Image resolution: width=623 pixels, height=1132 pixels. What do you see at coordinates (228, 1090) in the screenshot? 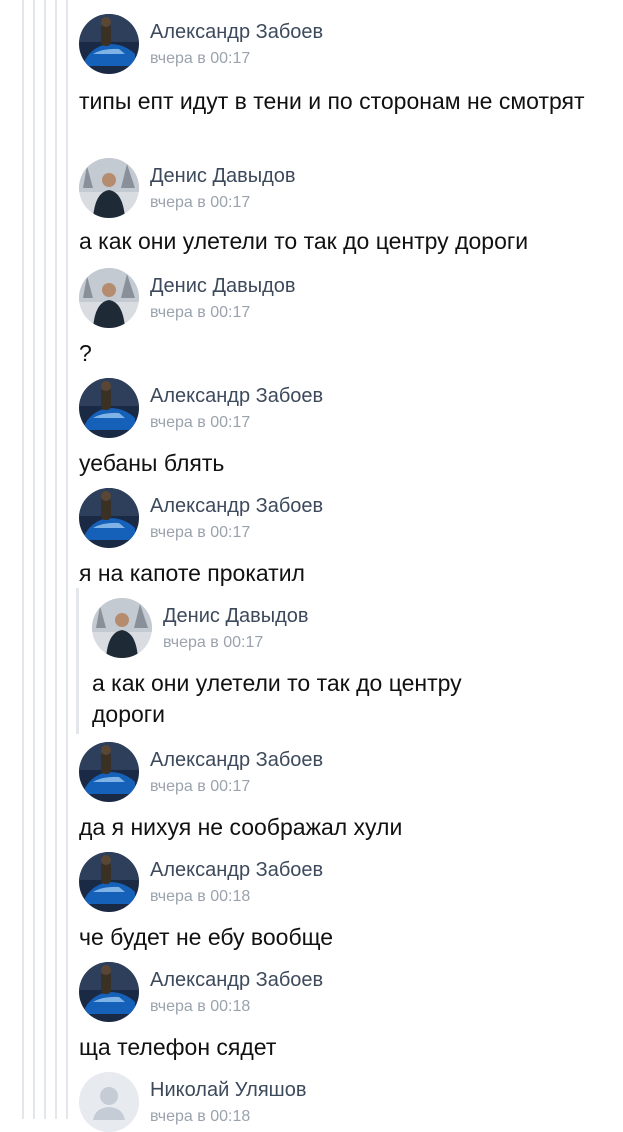
I see `author-name: Николай Уляшов` at bounding box center [228, 1090].